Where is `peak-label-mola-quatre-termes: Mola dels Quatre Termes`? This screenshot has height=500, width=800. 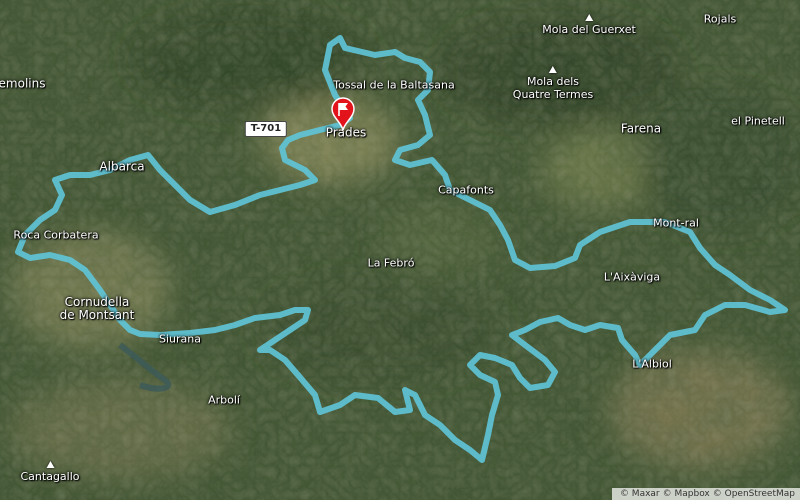
peak-label-mola-quatre-termes: Mola dels Quatre Termes is located at coordinates (553, 83).